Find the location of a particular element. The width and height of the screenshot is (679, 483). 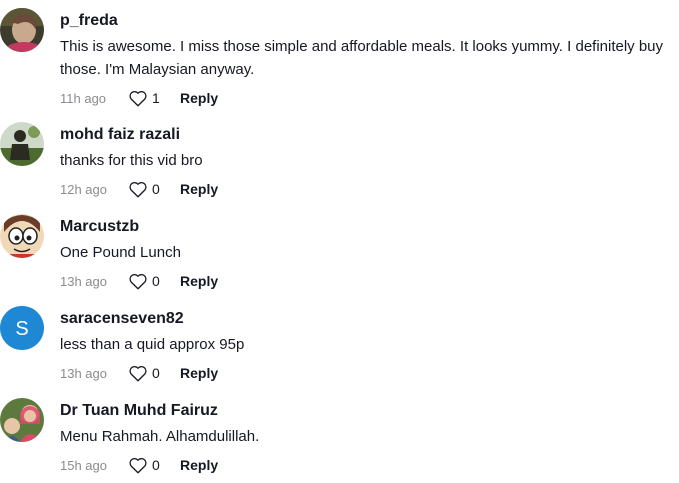

comment-username: Marcustzb is located at coordinates (364, 227).